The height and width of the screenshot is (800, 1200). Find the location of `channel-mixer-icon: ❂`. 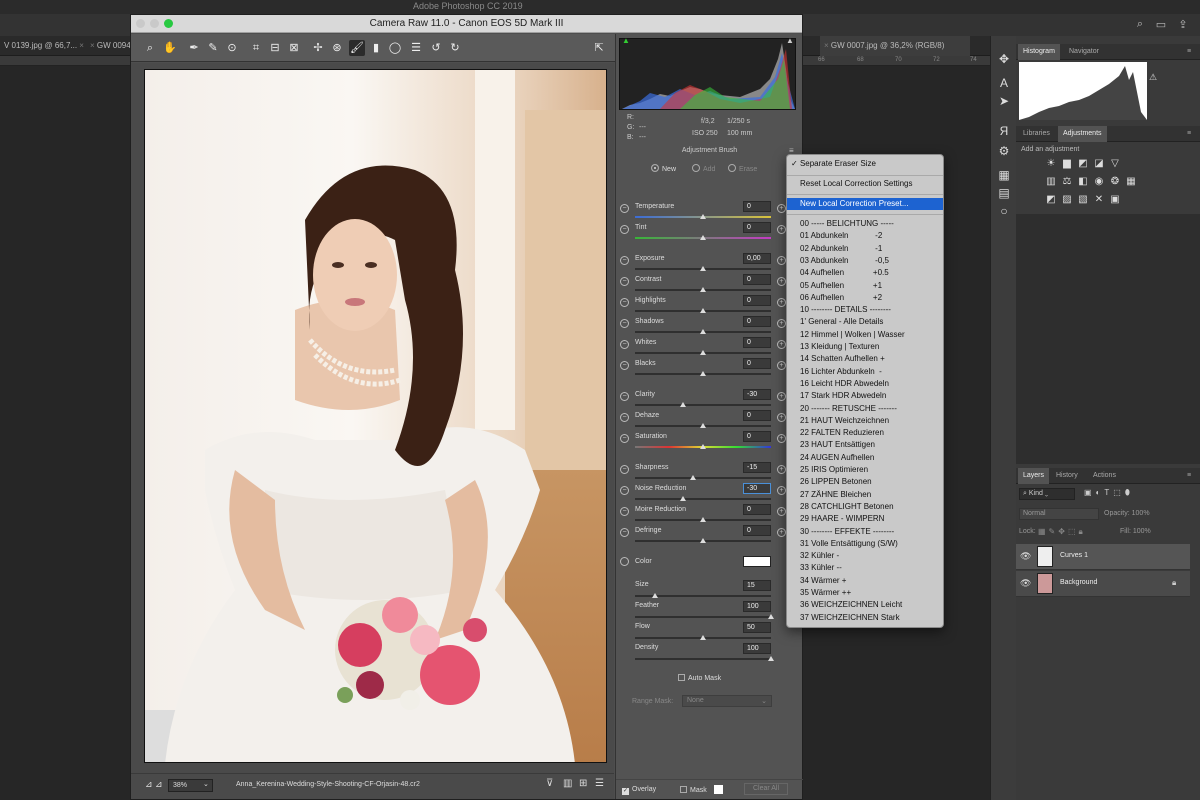

channel-mixer-icon: ❂ is located at coordinates (1115, 182).